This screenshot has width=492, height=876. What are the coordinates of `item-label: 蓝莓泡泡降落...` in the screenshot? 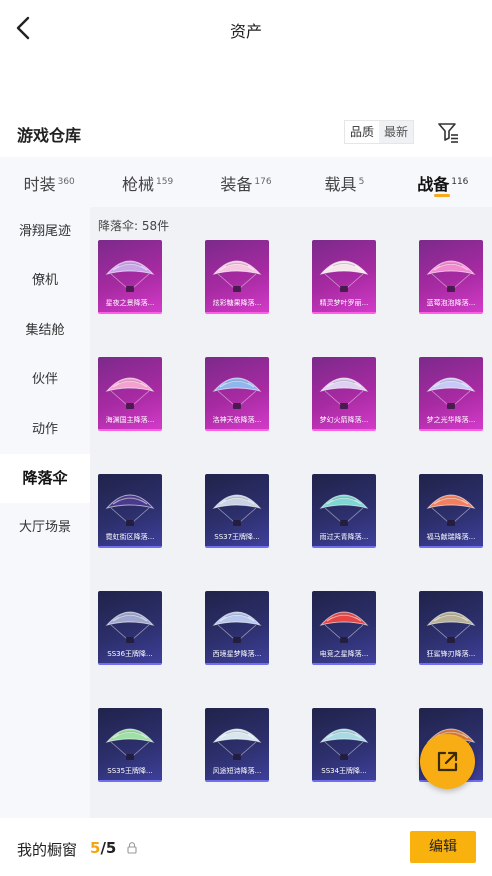 It's located at (451, 303).